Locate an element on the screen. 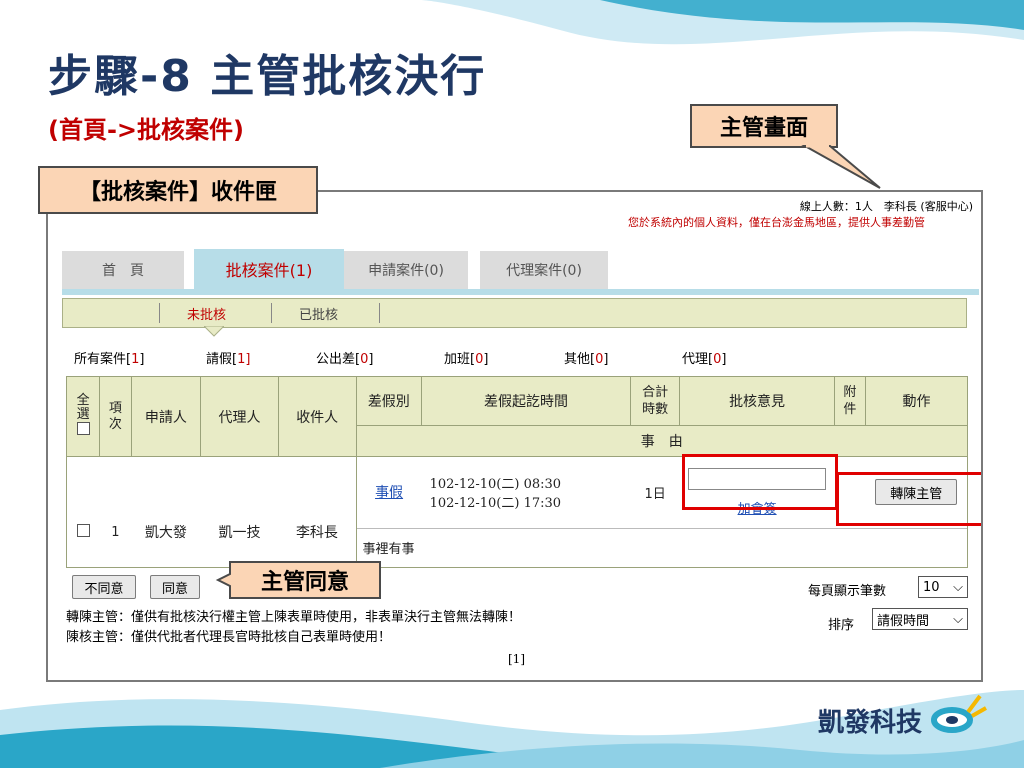 Image resolution: width=1024 pixels, height=768 pixels. row-total: 1日 is located at coordinates (655, 492).